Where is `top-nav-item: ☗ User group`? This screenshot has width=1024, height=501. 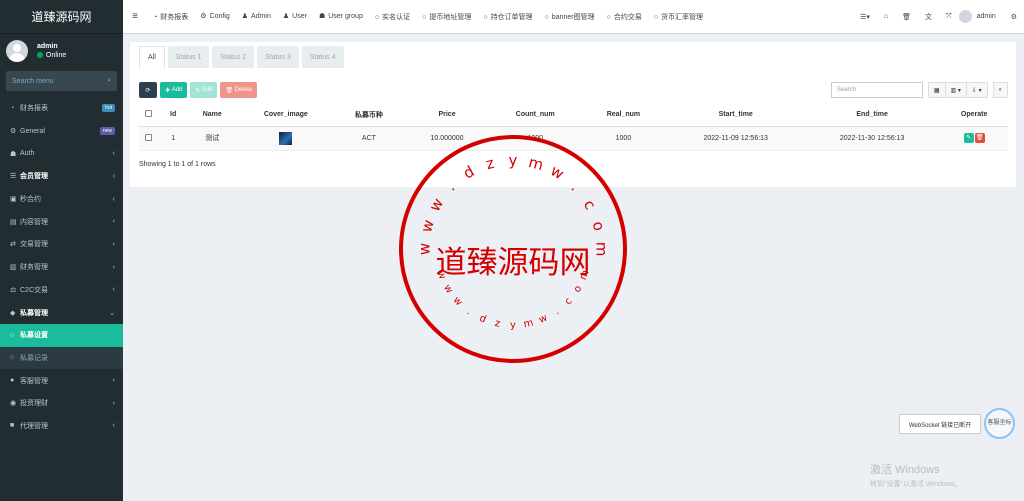 top-nav-item: ☗ User group is located at coordinates (341, 17).